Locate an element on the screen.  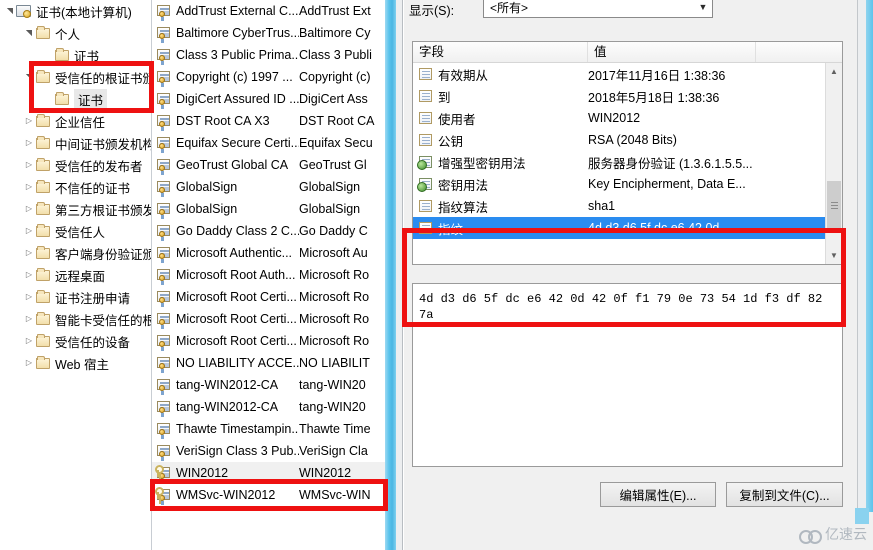
tree-item-5: ▷ 企业信任 is located at coordinates (75, 121).